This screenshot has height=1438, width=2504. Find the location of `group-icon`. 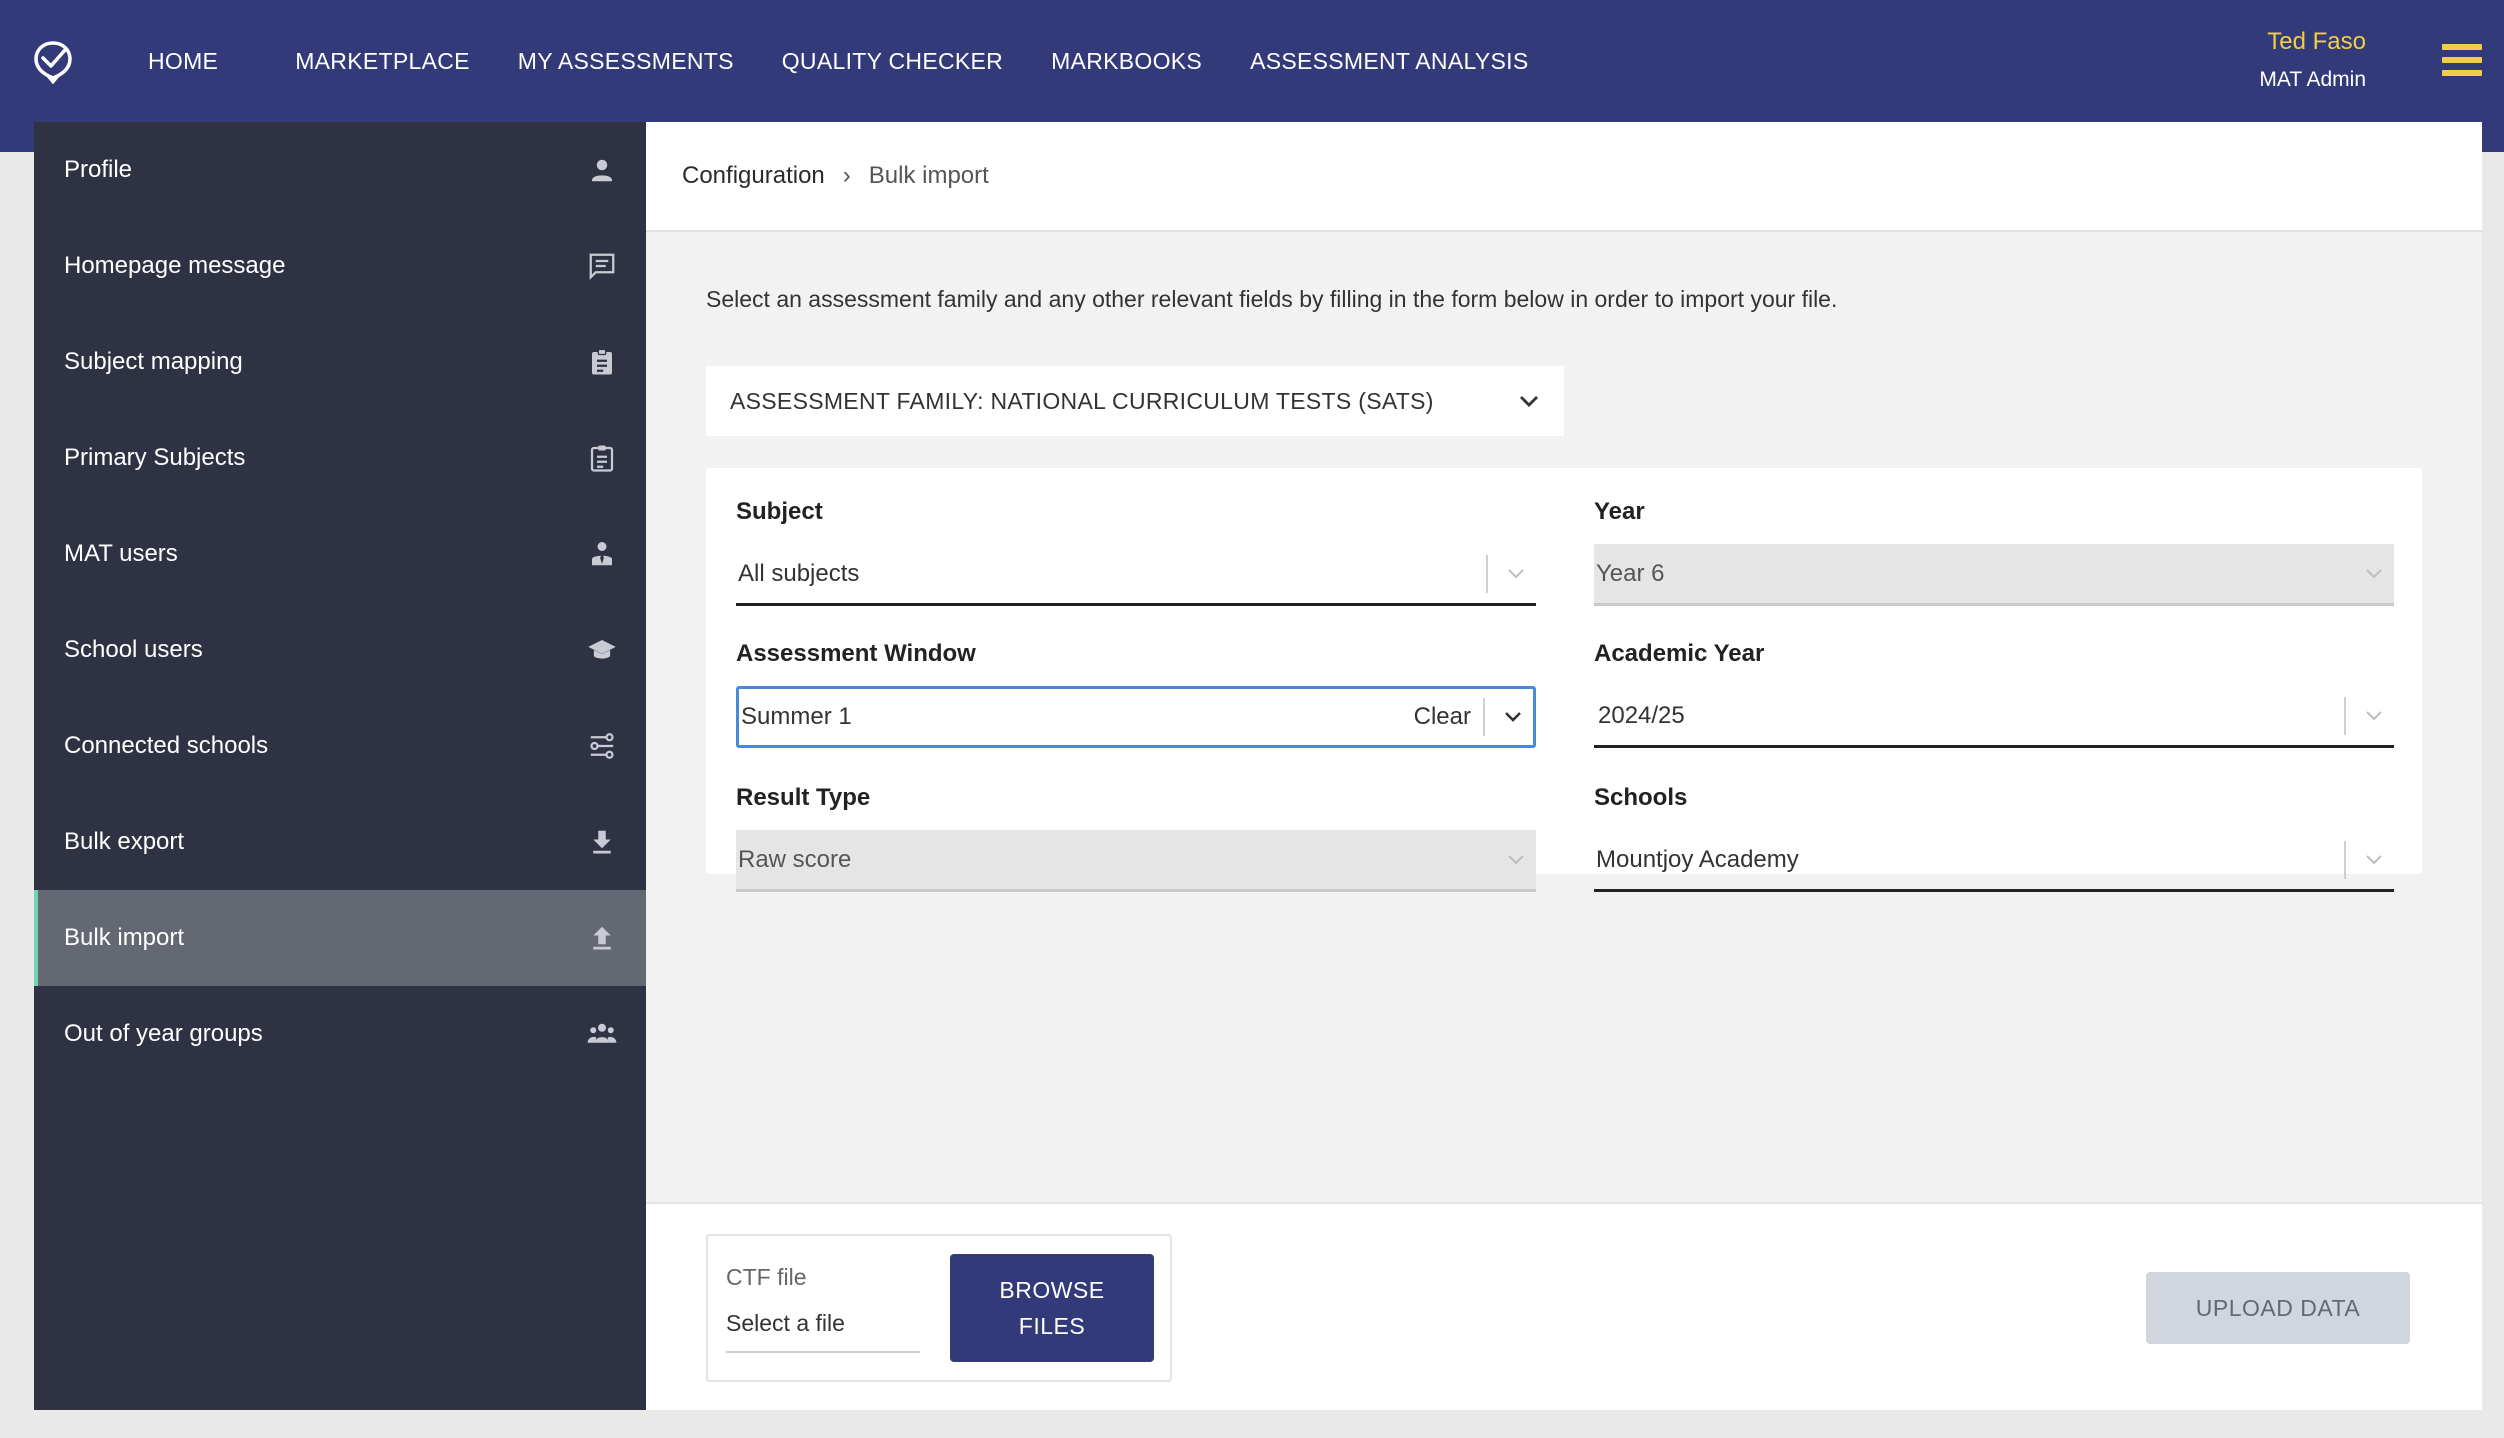

group-icon is located at coordinates (602, 1034).